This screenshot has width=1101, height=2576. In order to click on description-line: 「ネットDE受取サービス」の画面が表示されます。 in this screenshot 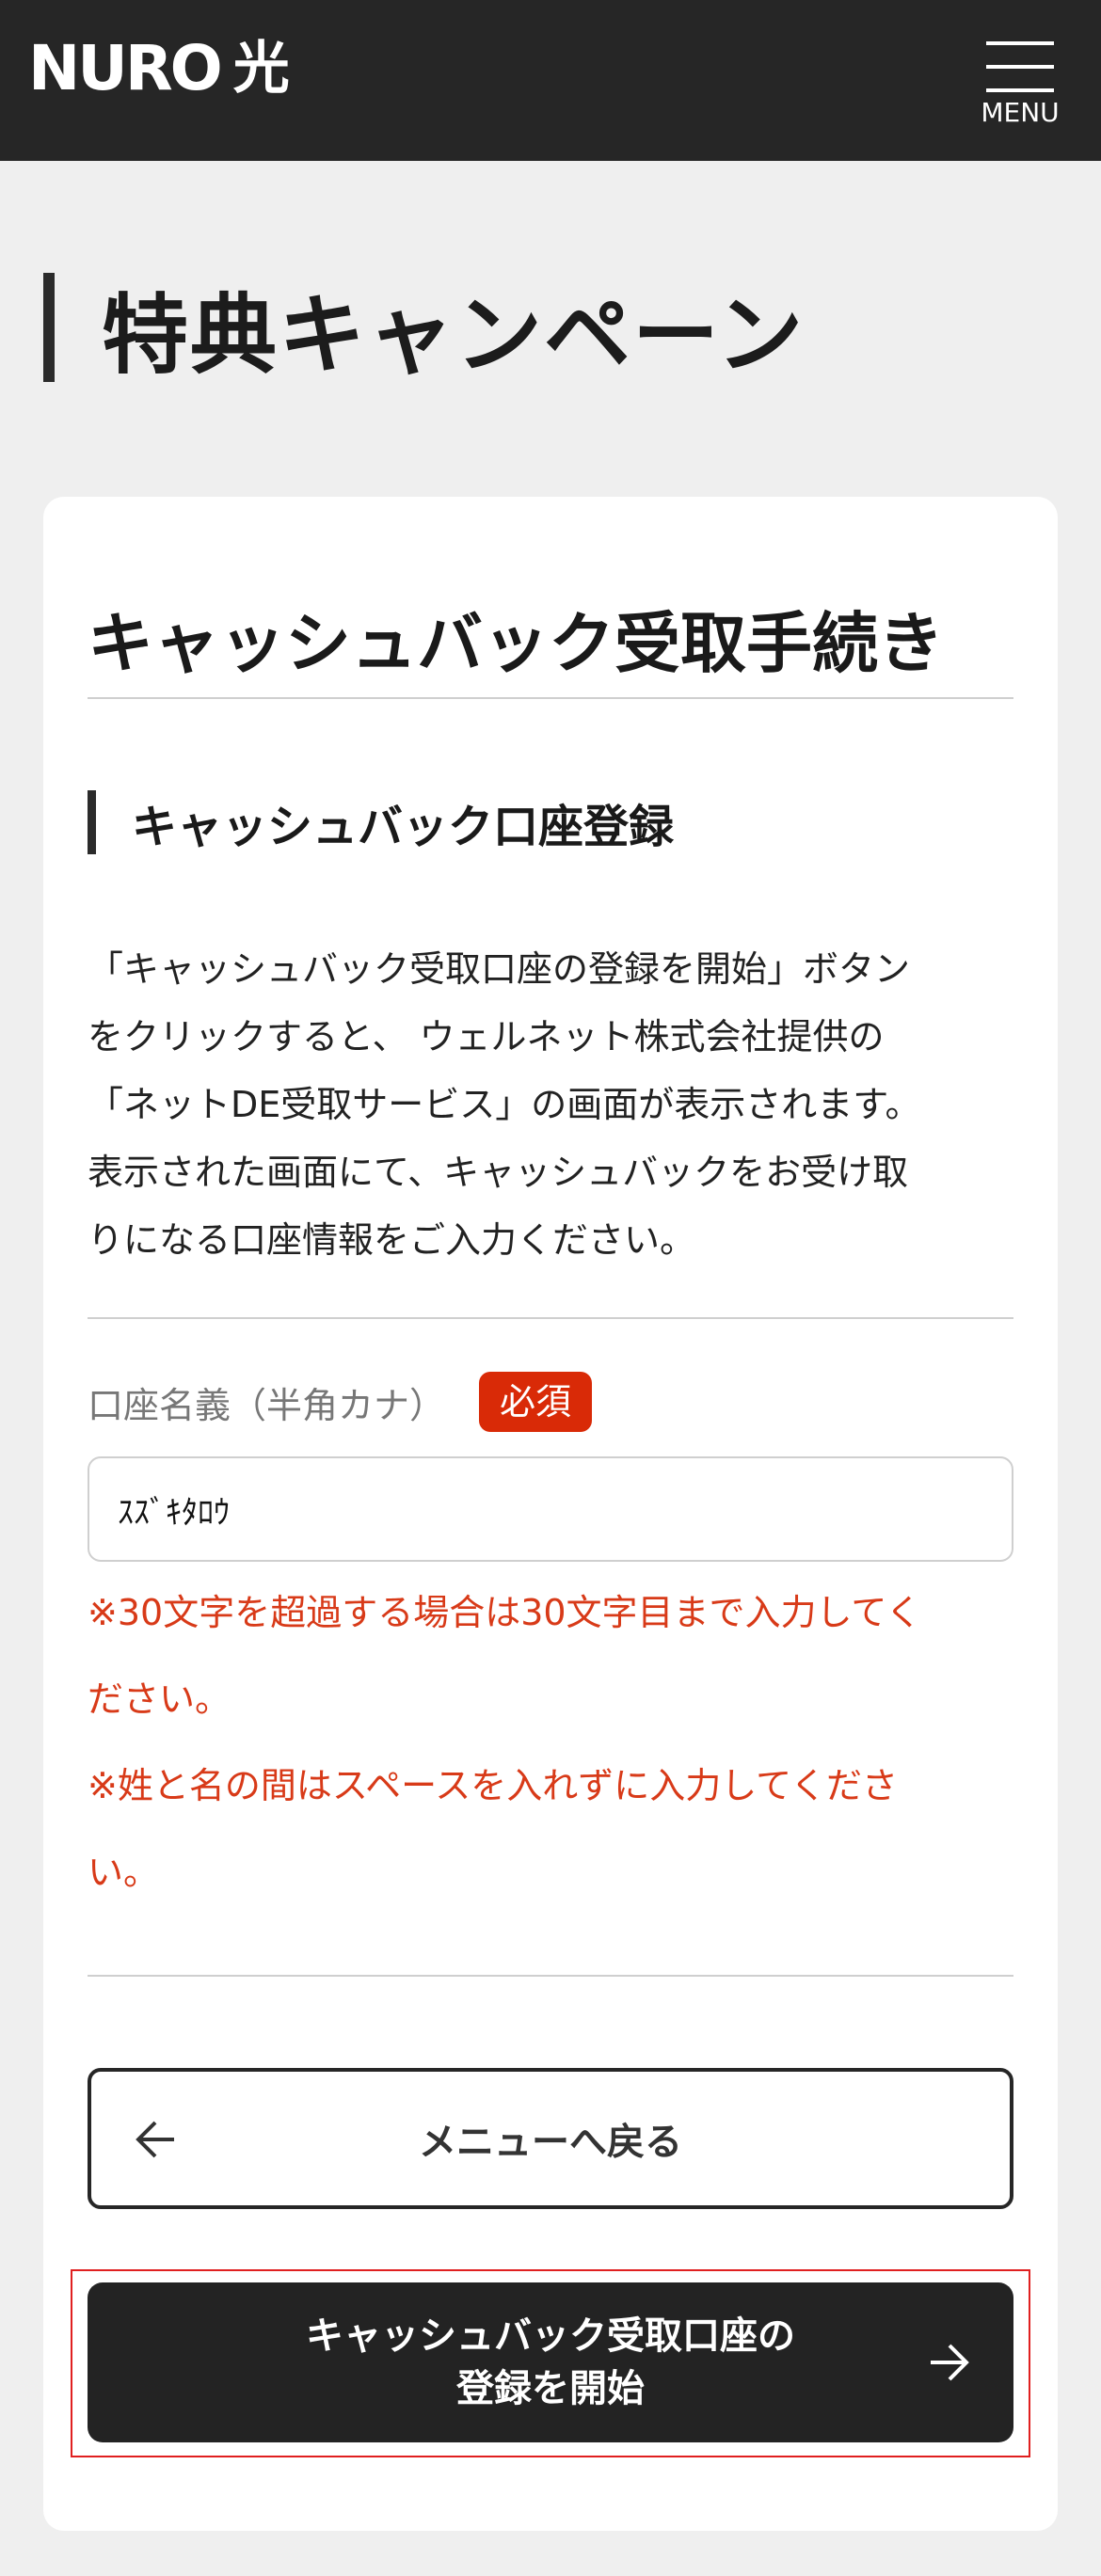, I will do `click(504, 1104)`.